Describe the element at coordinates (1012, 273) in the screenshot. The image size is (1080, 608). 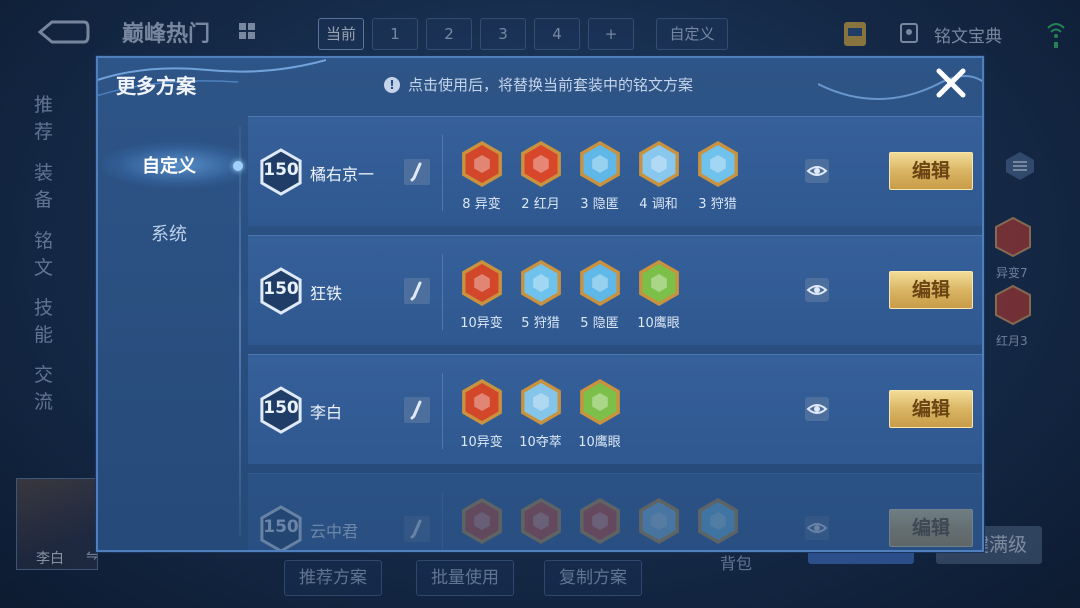
I see `right-rune-label: 异变7` at that location.